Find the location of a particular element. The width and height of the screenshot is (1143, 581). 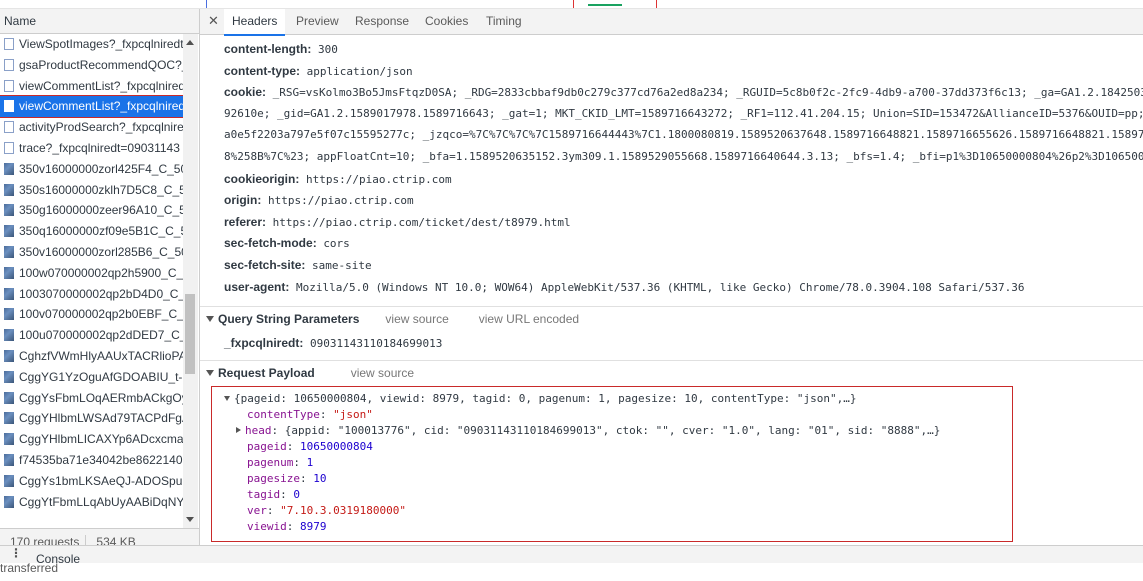

request-name: trace?_fxpcqlniredt=09031143 is located at coordinates (99, 147).